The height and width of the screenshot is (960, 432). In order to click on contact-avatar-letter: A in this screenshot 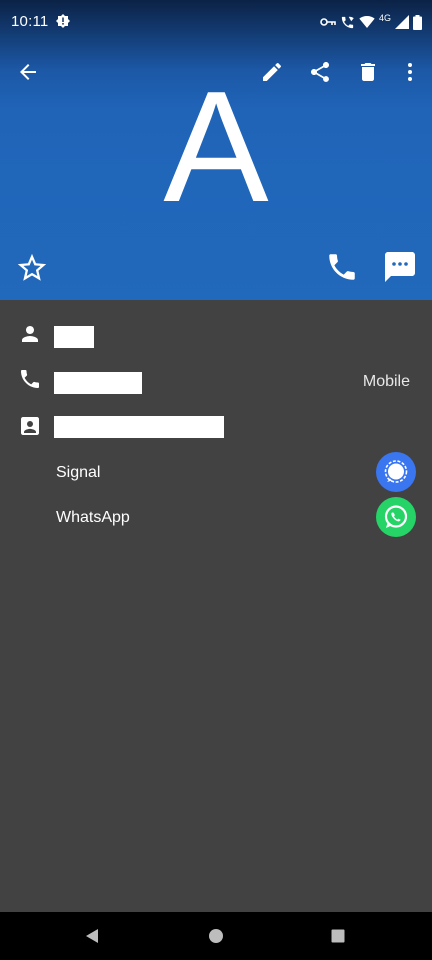, I will do `click(216, 147)`.